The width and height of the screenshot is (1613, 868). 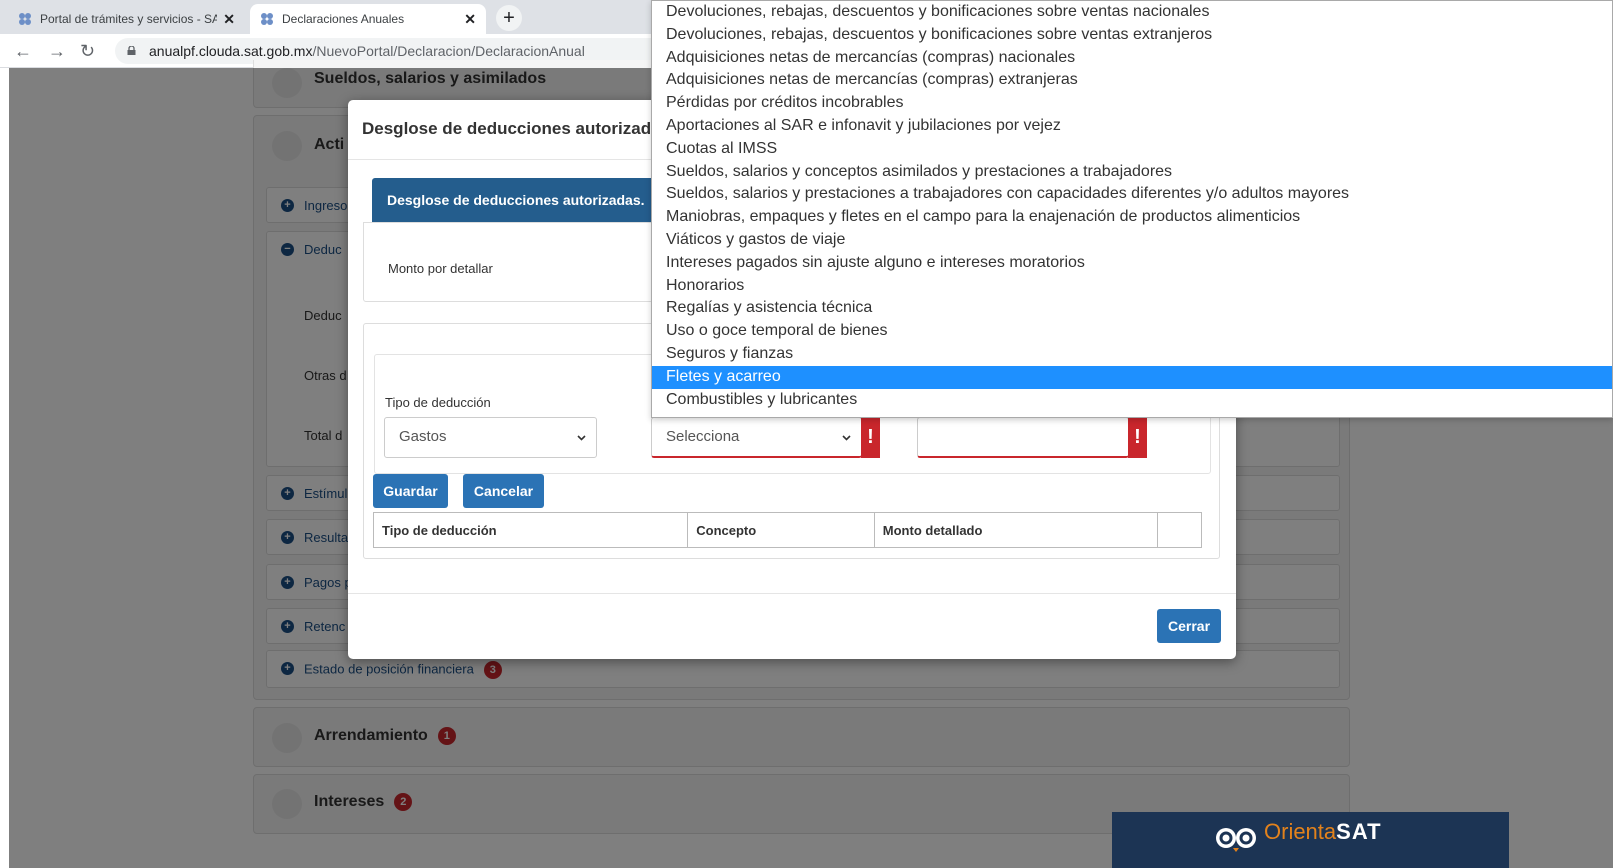 What do you see at coordinates (756, 437) in the screenshot?
I see `concepto-select: Selecciona` at bounding box center [756, 437].